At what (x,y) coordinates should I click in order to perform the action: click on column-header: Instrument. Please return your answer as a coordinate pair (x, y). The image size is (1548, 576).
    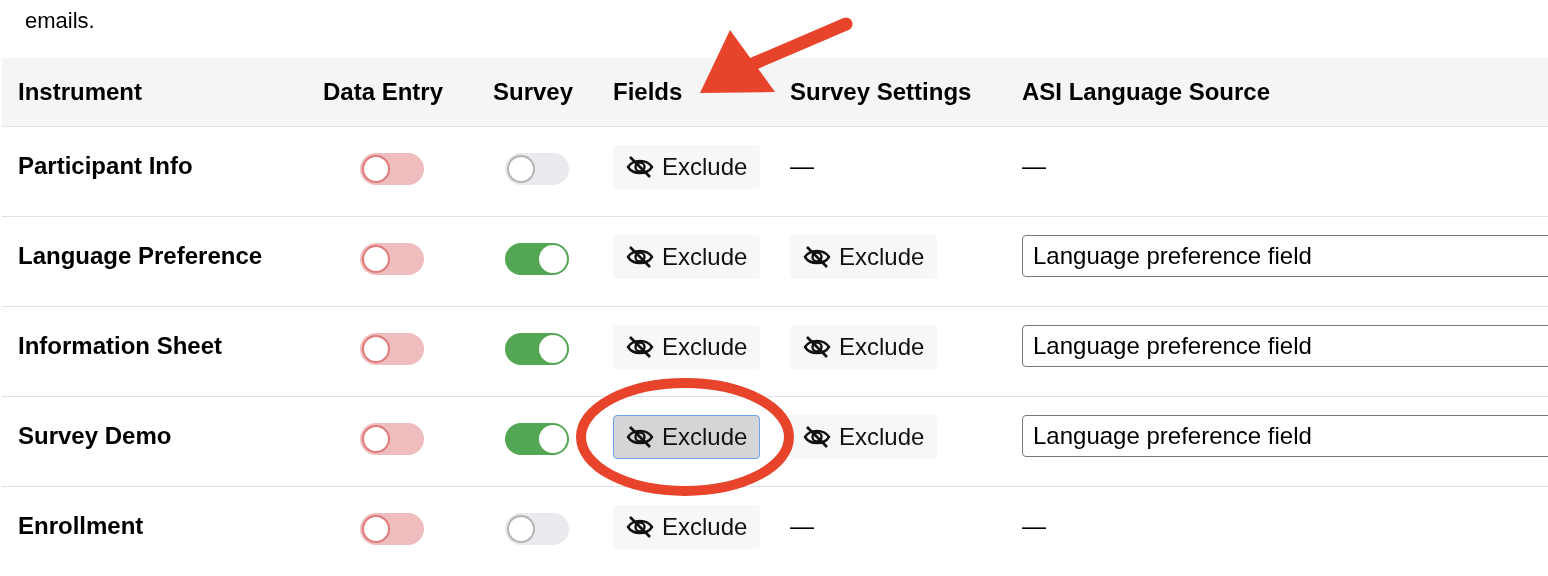
    Looking at the image, I should click on (80, 91).